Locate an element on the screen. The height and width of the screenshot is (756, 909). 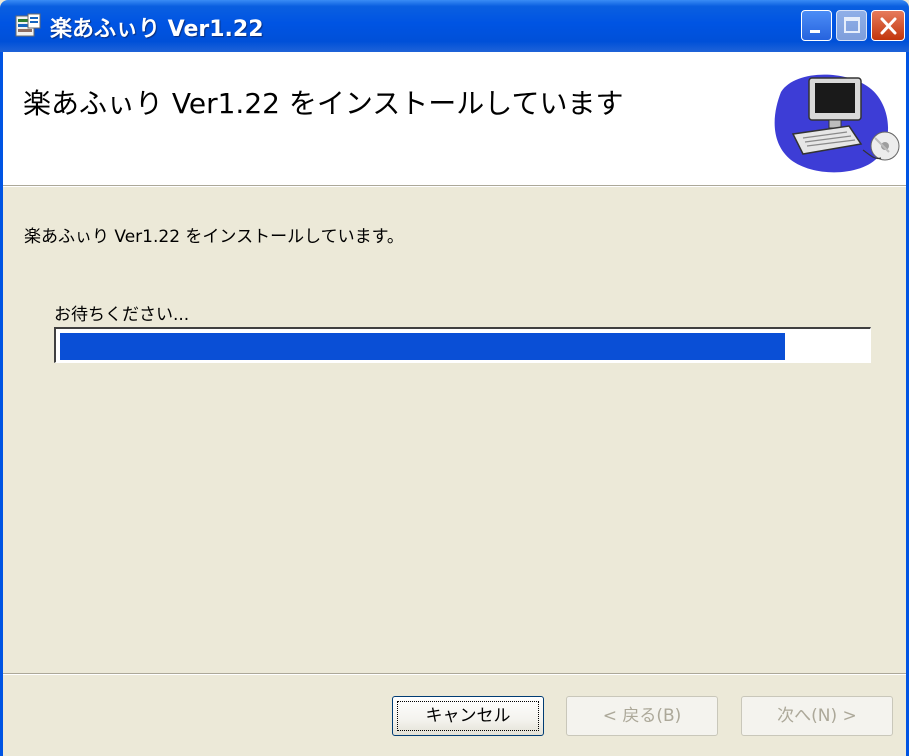
page-title: 楽あふぃり Ver1.22 をインストールしています is located at coordinates (323, 103).